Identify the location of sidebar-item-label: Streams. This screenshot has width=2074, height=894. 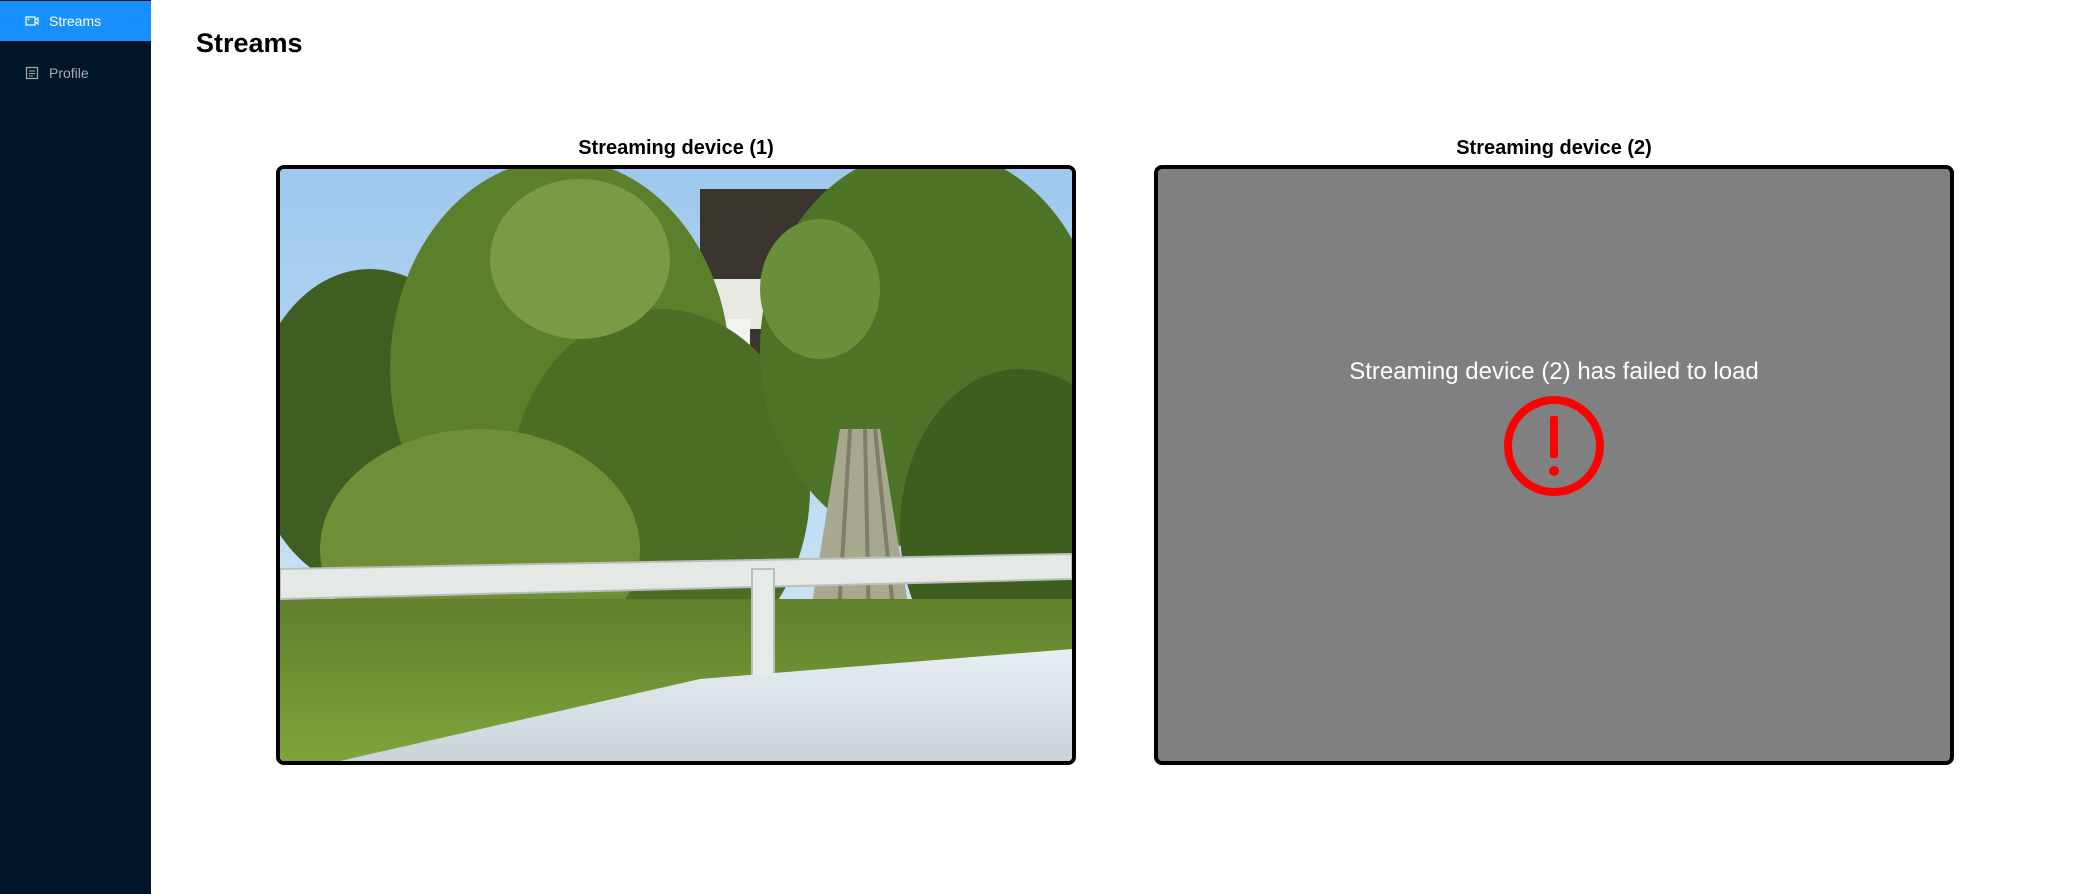
(75, 21).